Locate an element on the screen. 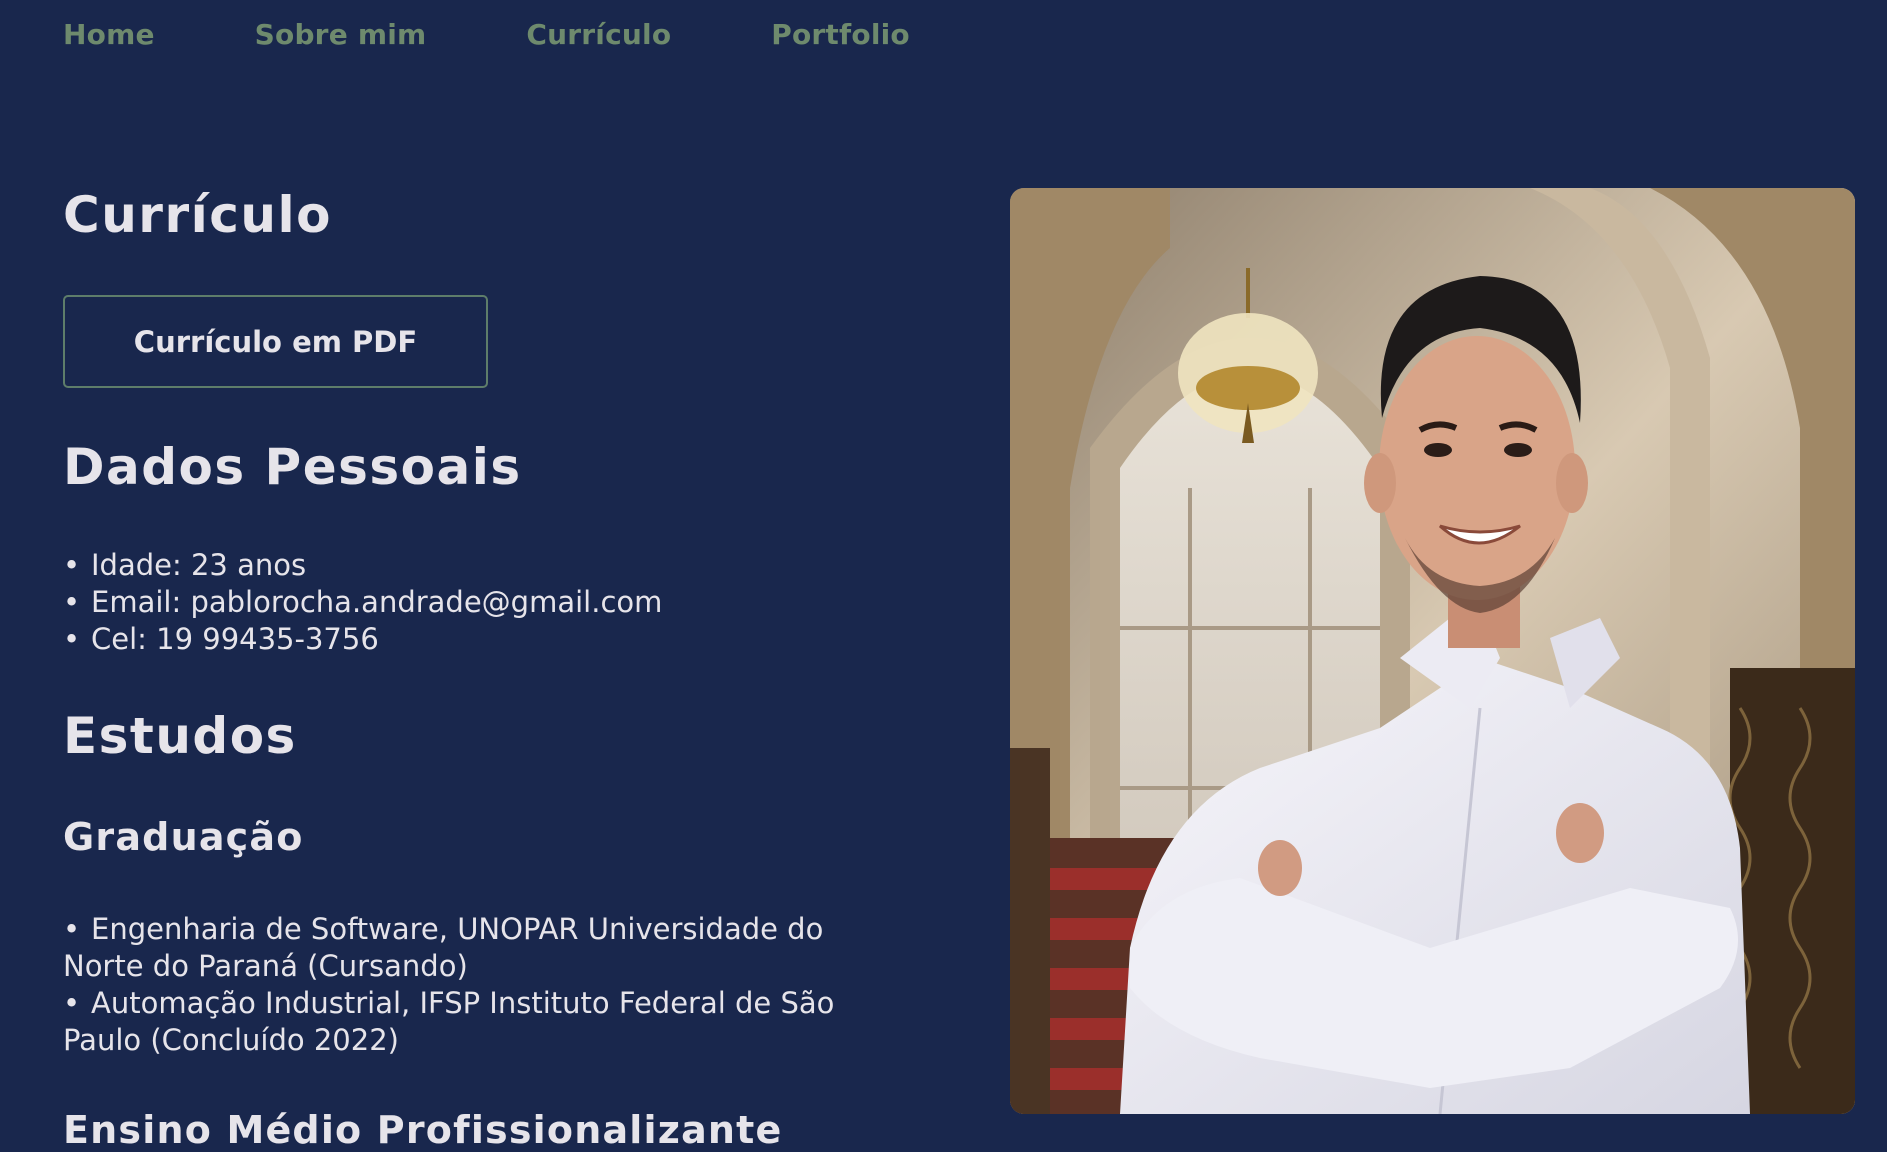 The image size is (1887, 1152). graduation-heading: Graduação is located at coordinates (183, 837).